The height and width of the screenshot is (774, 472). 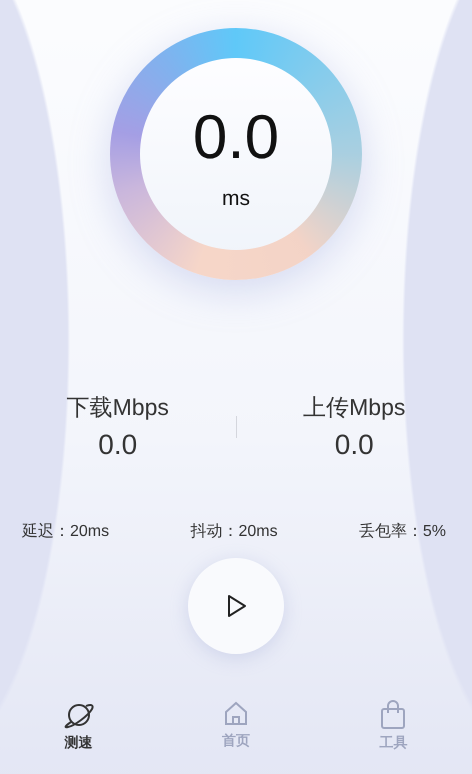 I want to click on bag-icon, so click(x=393, y=715).